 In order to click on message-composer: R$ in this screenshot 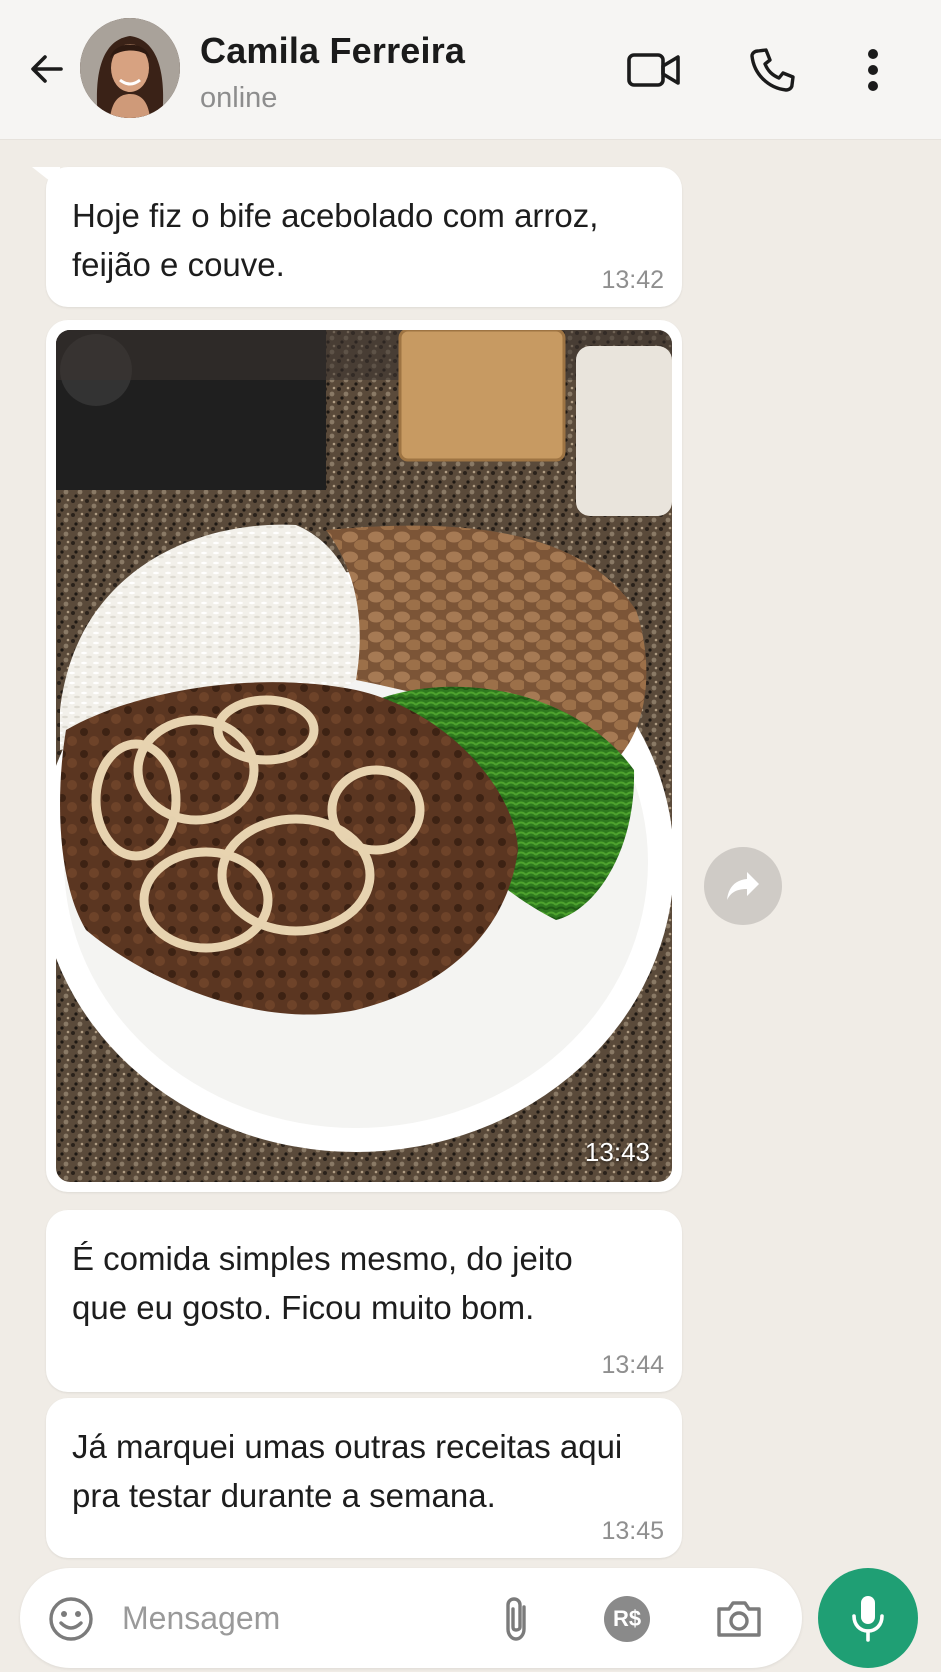, I will do `click(411, 1618)`.